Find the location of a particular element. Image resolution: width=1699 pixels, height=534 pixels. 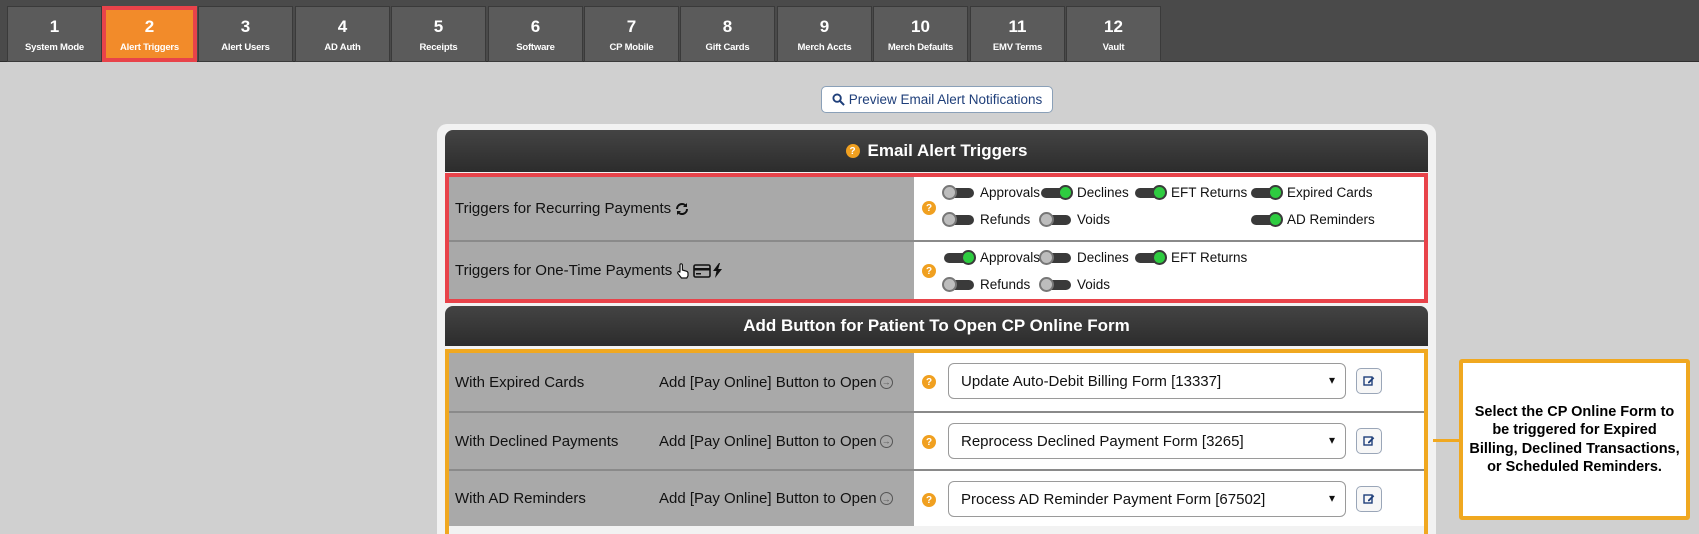

toggle-label: Expired Cards is located at coordinates (1330, 192).